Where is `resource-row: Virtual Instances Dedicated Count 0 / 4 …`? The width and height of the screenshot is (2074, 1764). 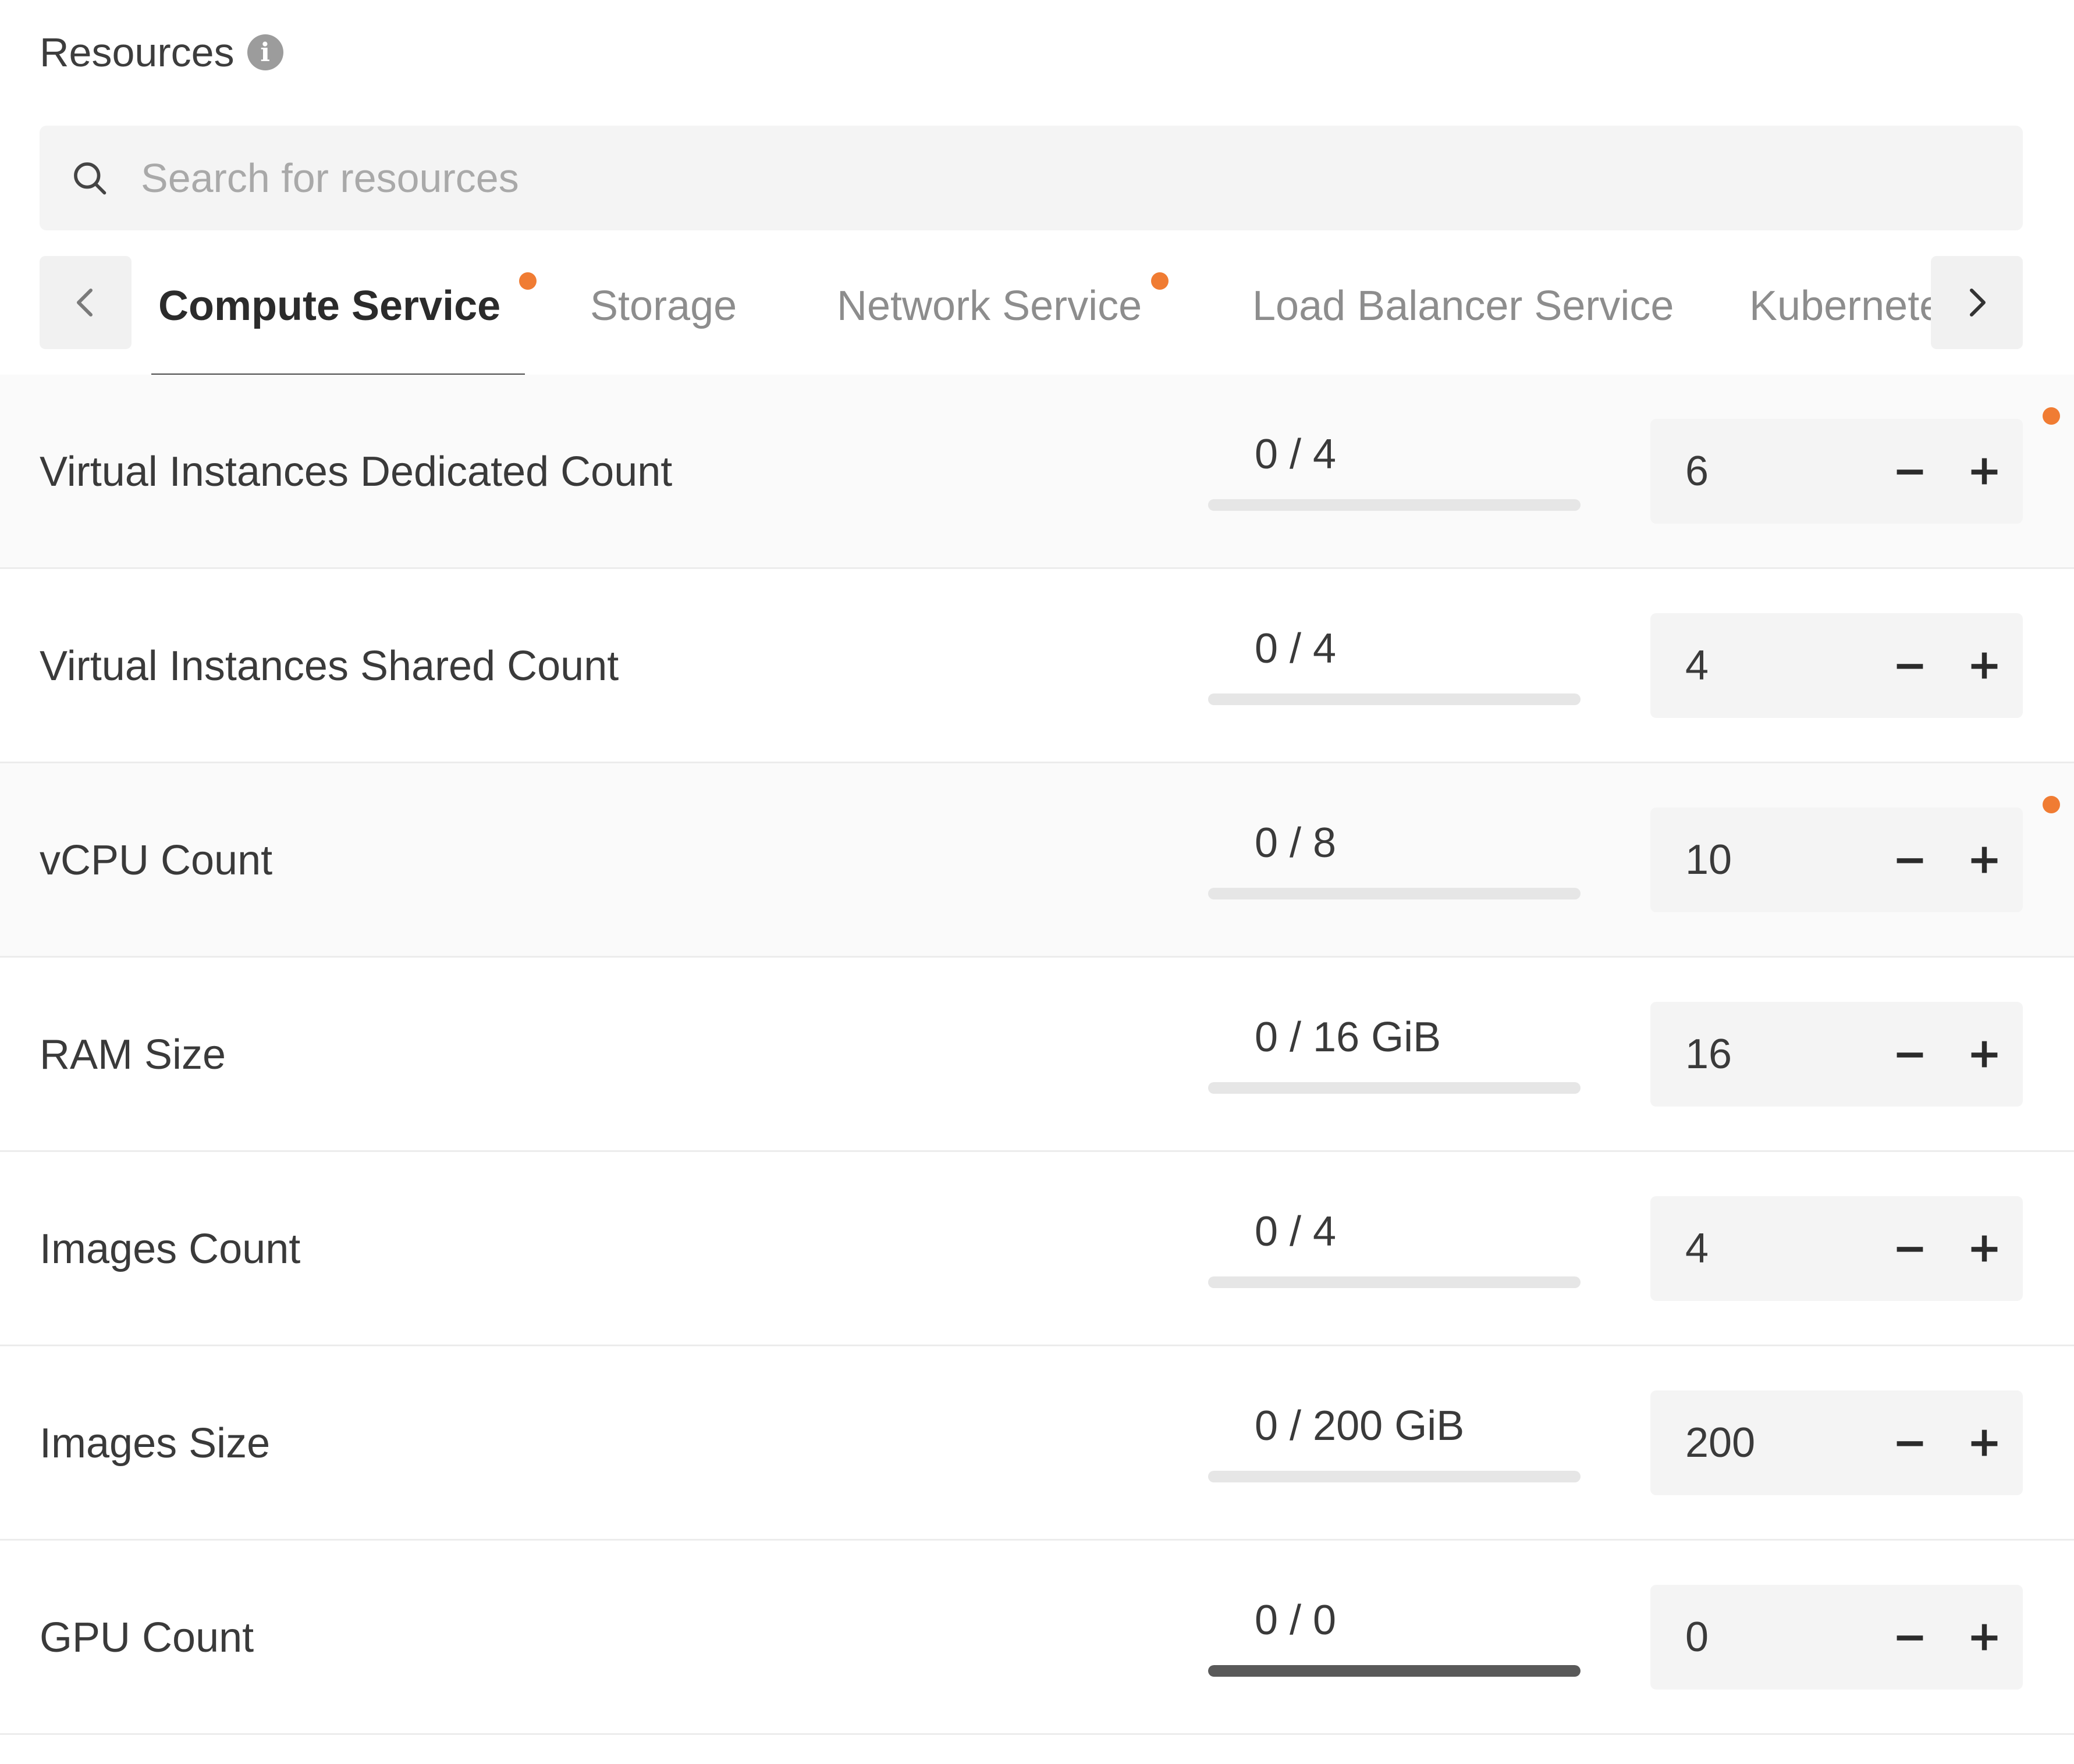
resource-row: Virtual Instances Dedicated Count 0 / 4 … is located at coordinates (1037, 472).